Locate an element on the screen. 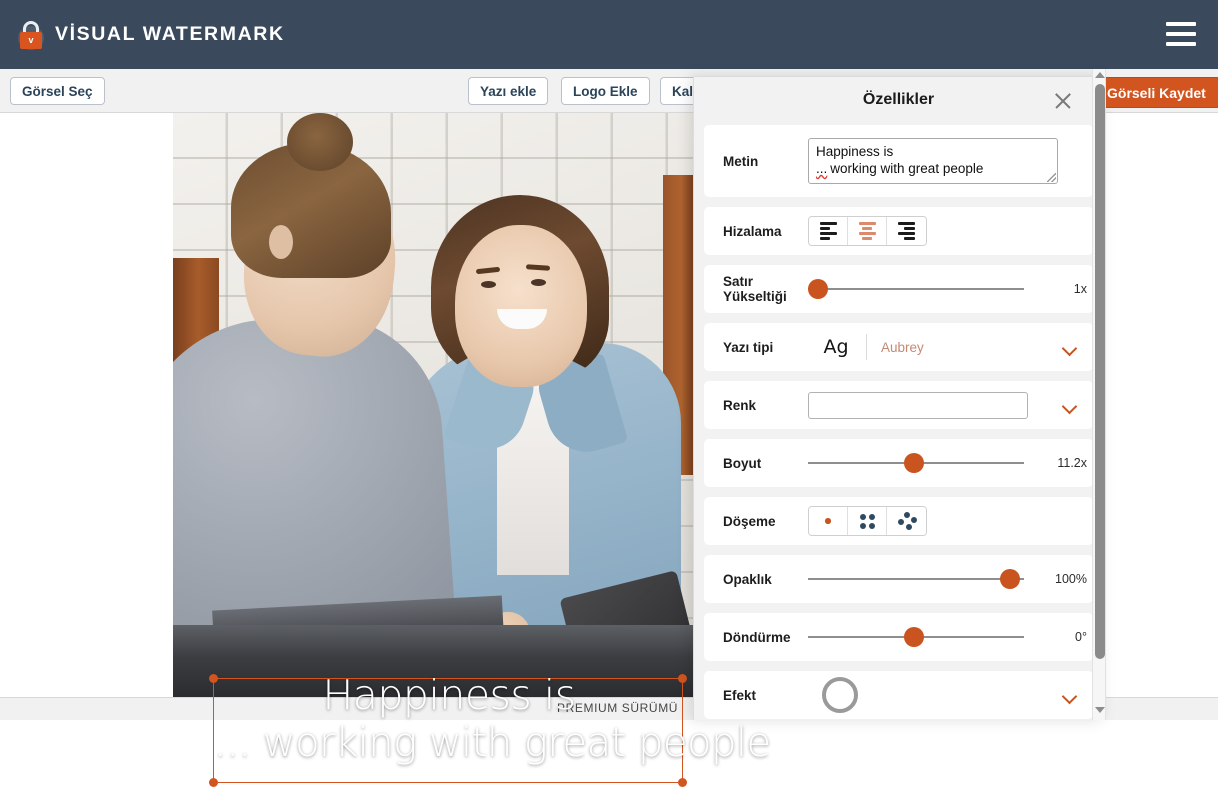  align-left-icon is located at coordinates (828, 231).